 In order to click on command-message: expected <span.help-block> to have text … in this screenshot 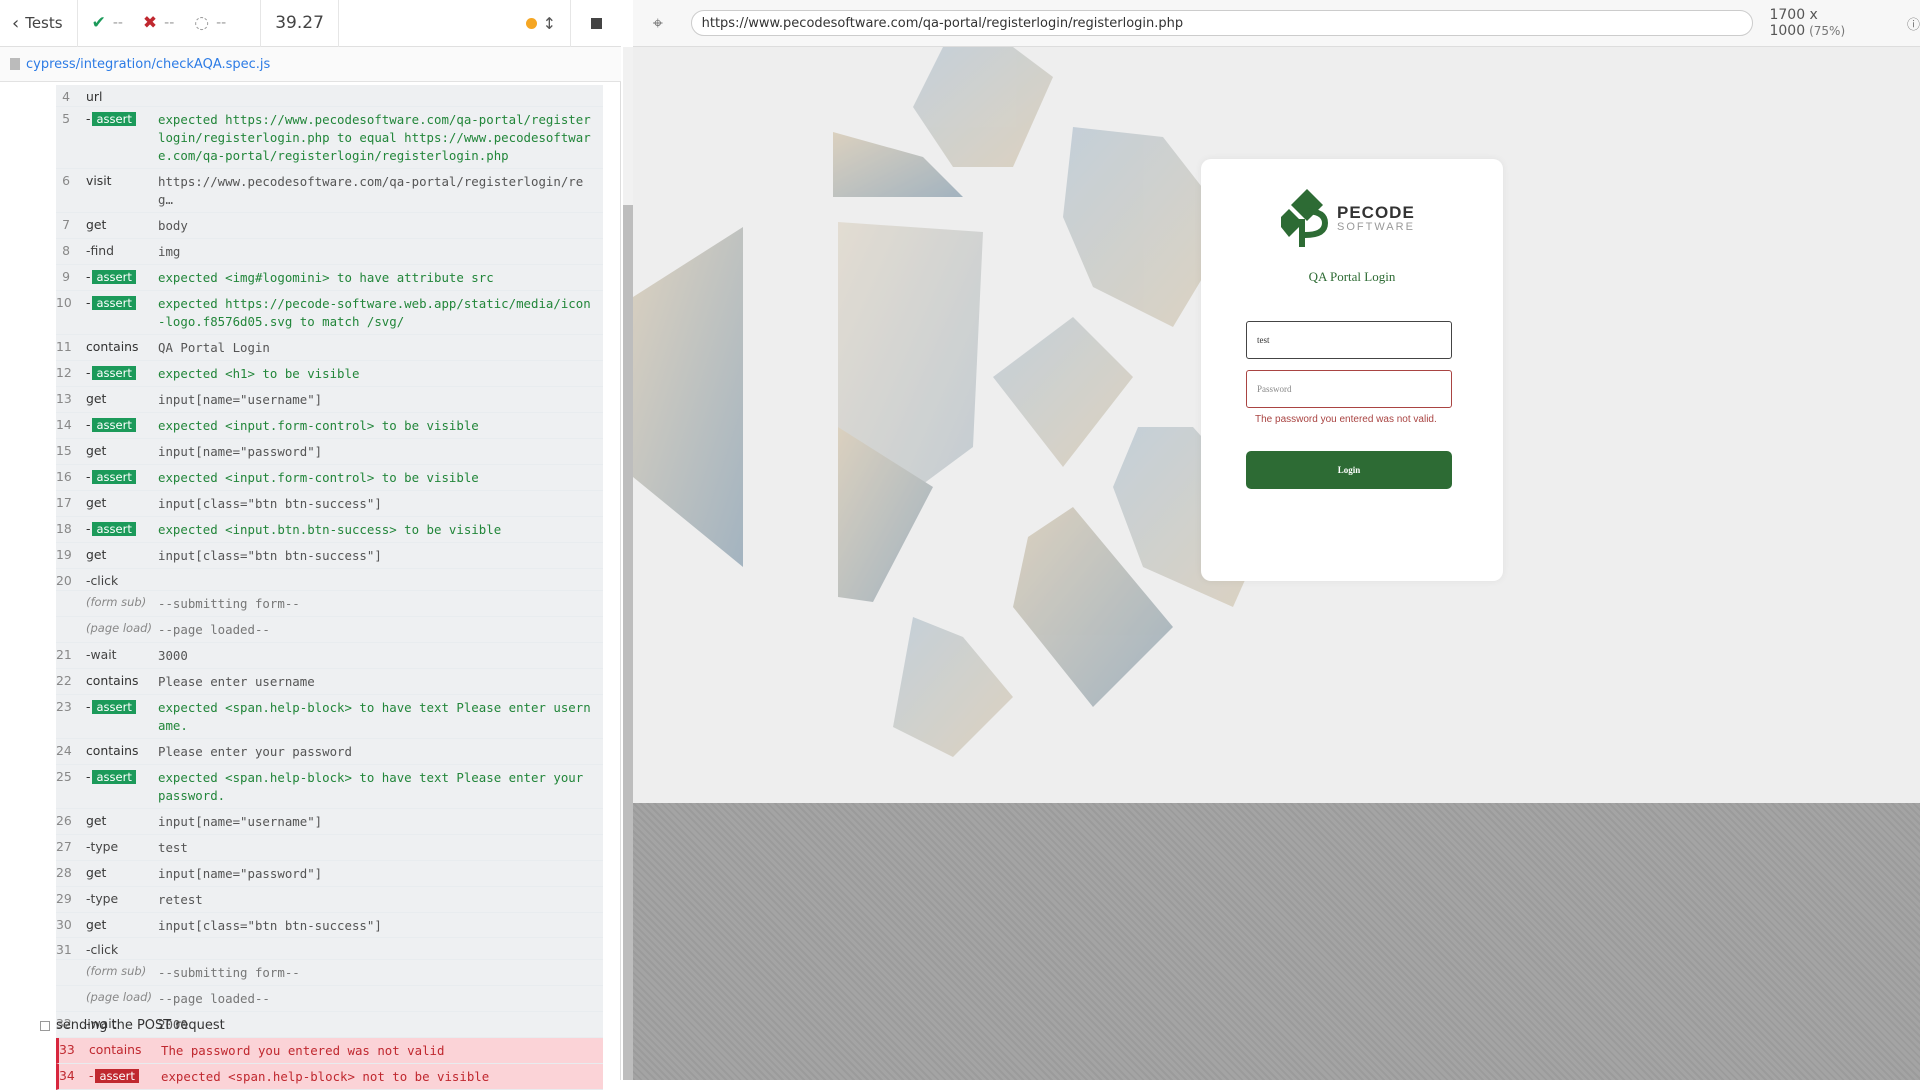, I will do `click(374, 716)`.